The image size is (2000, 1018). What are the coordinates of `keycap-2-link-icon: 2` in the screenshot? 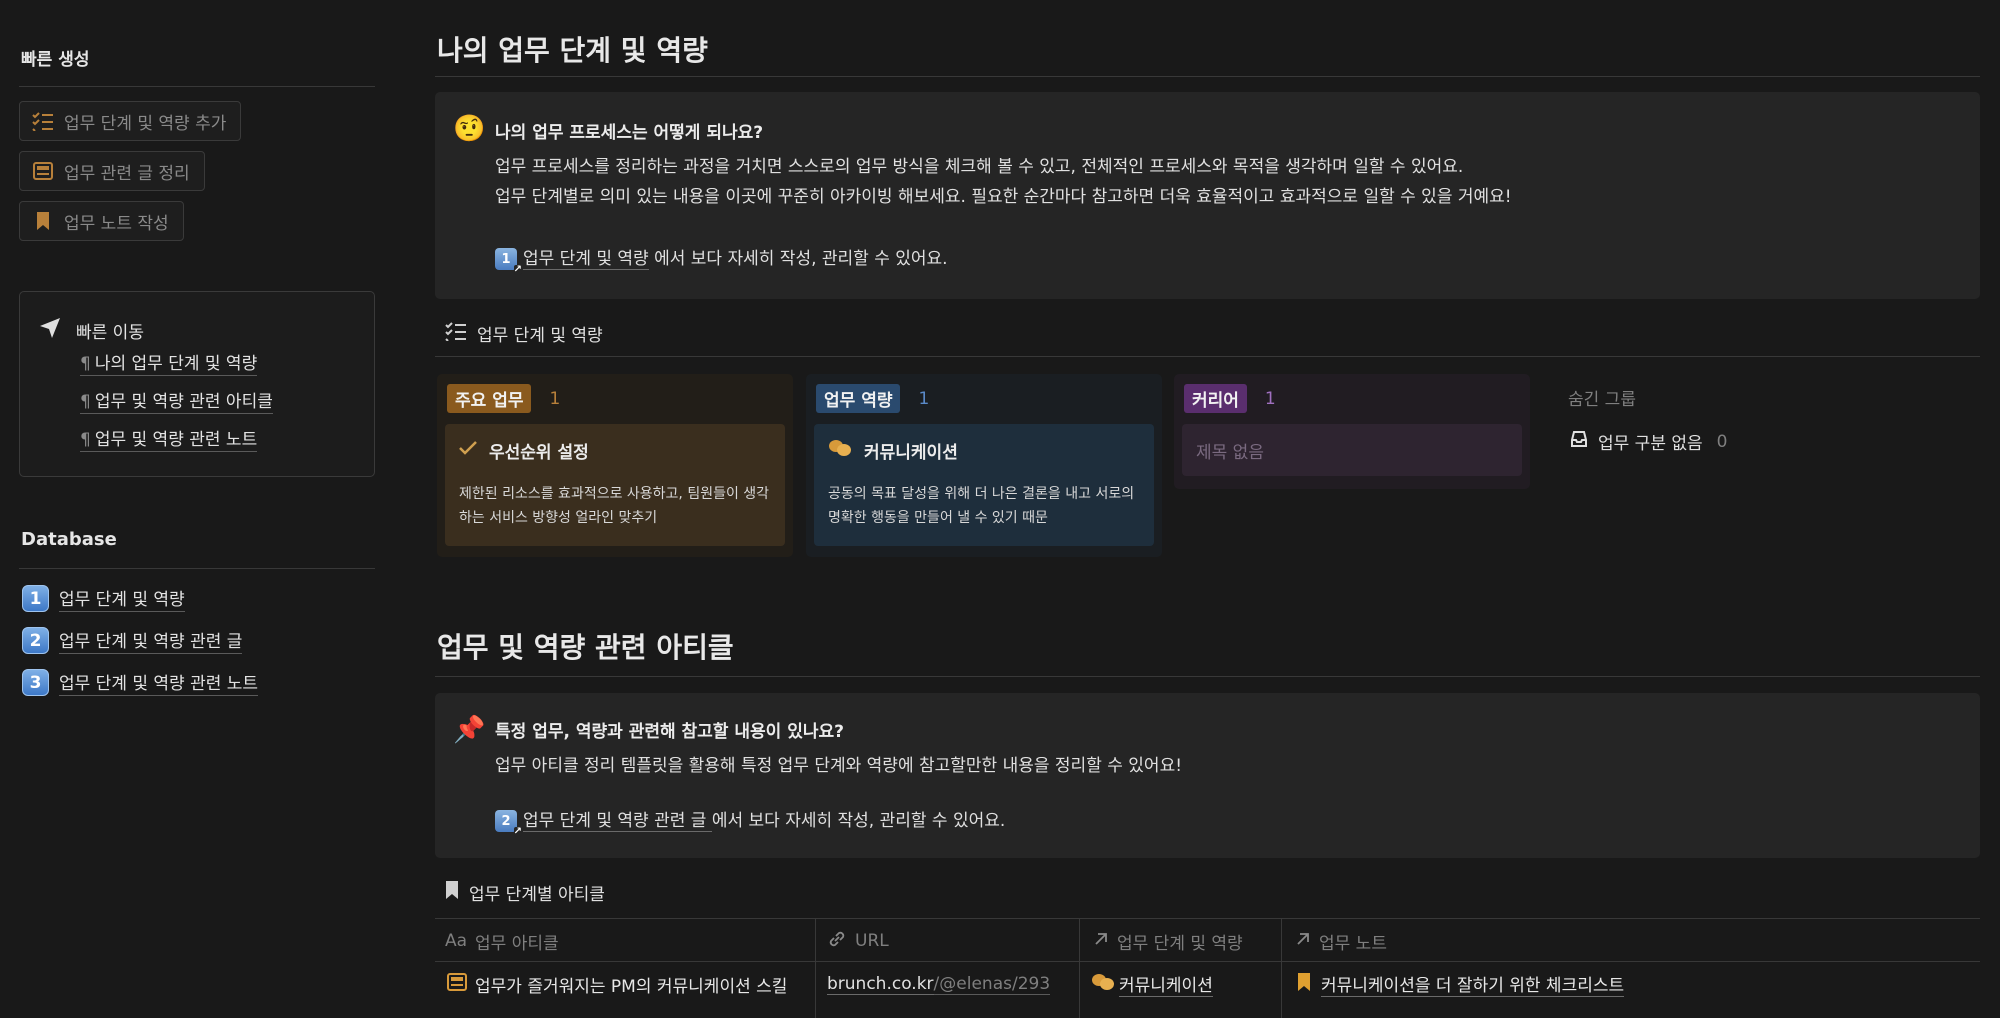 It's located at (509, 823).